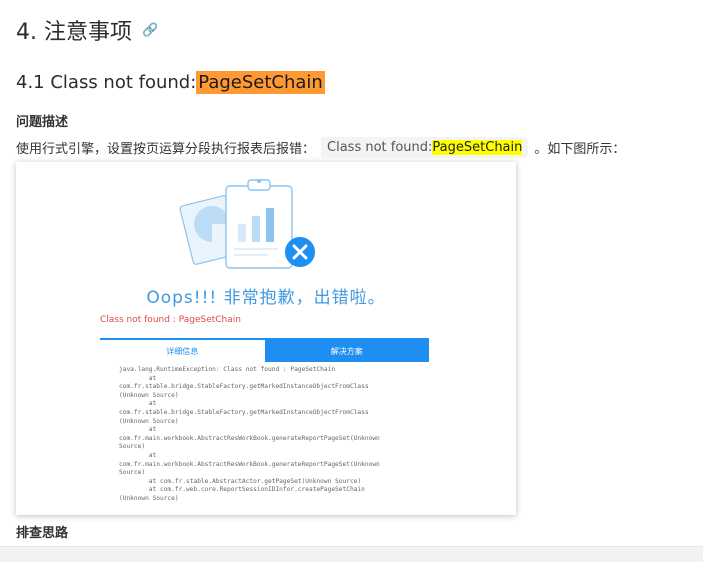  What do you see at coordinates (182, 351) in the screenshot?
I see `tab-details: 详细信息` at bounding box center [182, 351].